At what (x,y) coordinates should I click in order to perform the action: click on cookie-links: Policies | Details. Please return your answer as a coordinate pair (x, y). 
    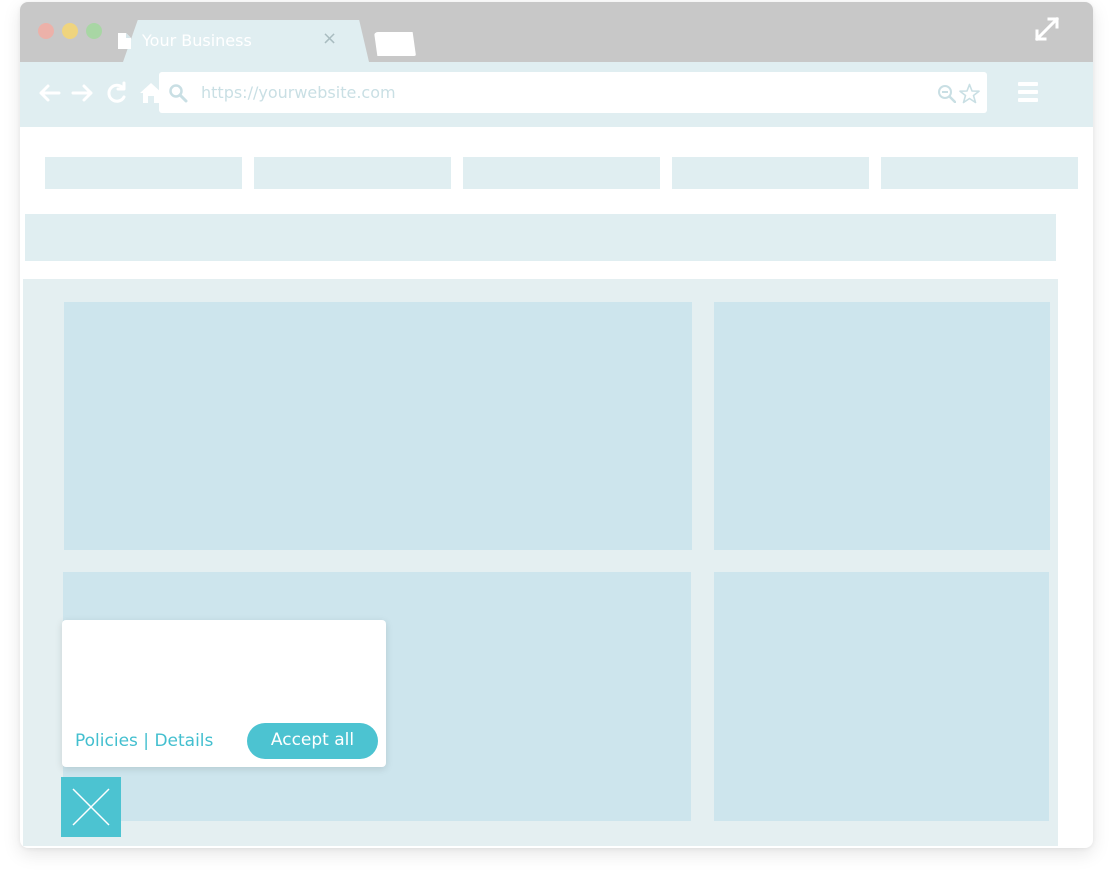
    Looking at the image, I should click on (144, 741).